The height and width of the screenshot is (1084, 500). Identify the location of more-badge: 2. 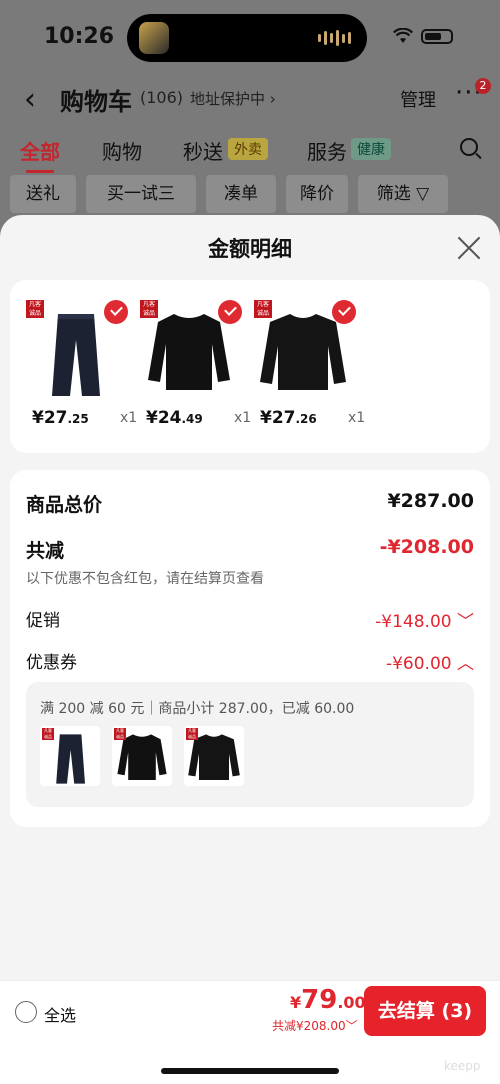
(483, 86).